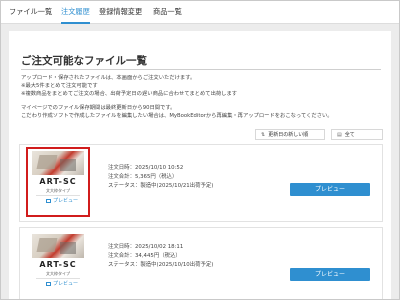 This screenshot has height=300, width=400. I want to click on highlight-box, so click(58, 182).